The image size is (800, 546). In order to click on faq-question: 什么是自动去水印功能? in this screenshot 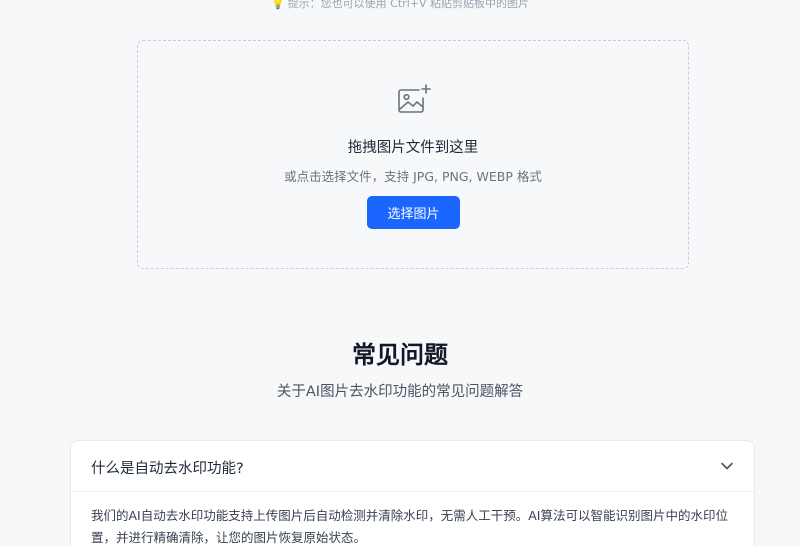, I will do `click(167, 469)`.